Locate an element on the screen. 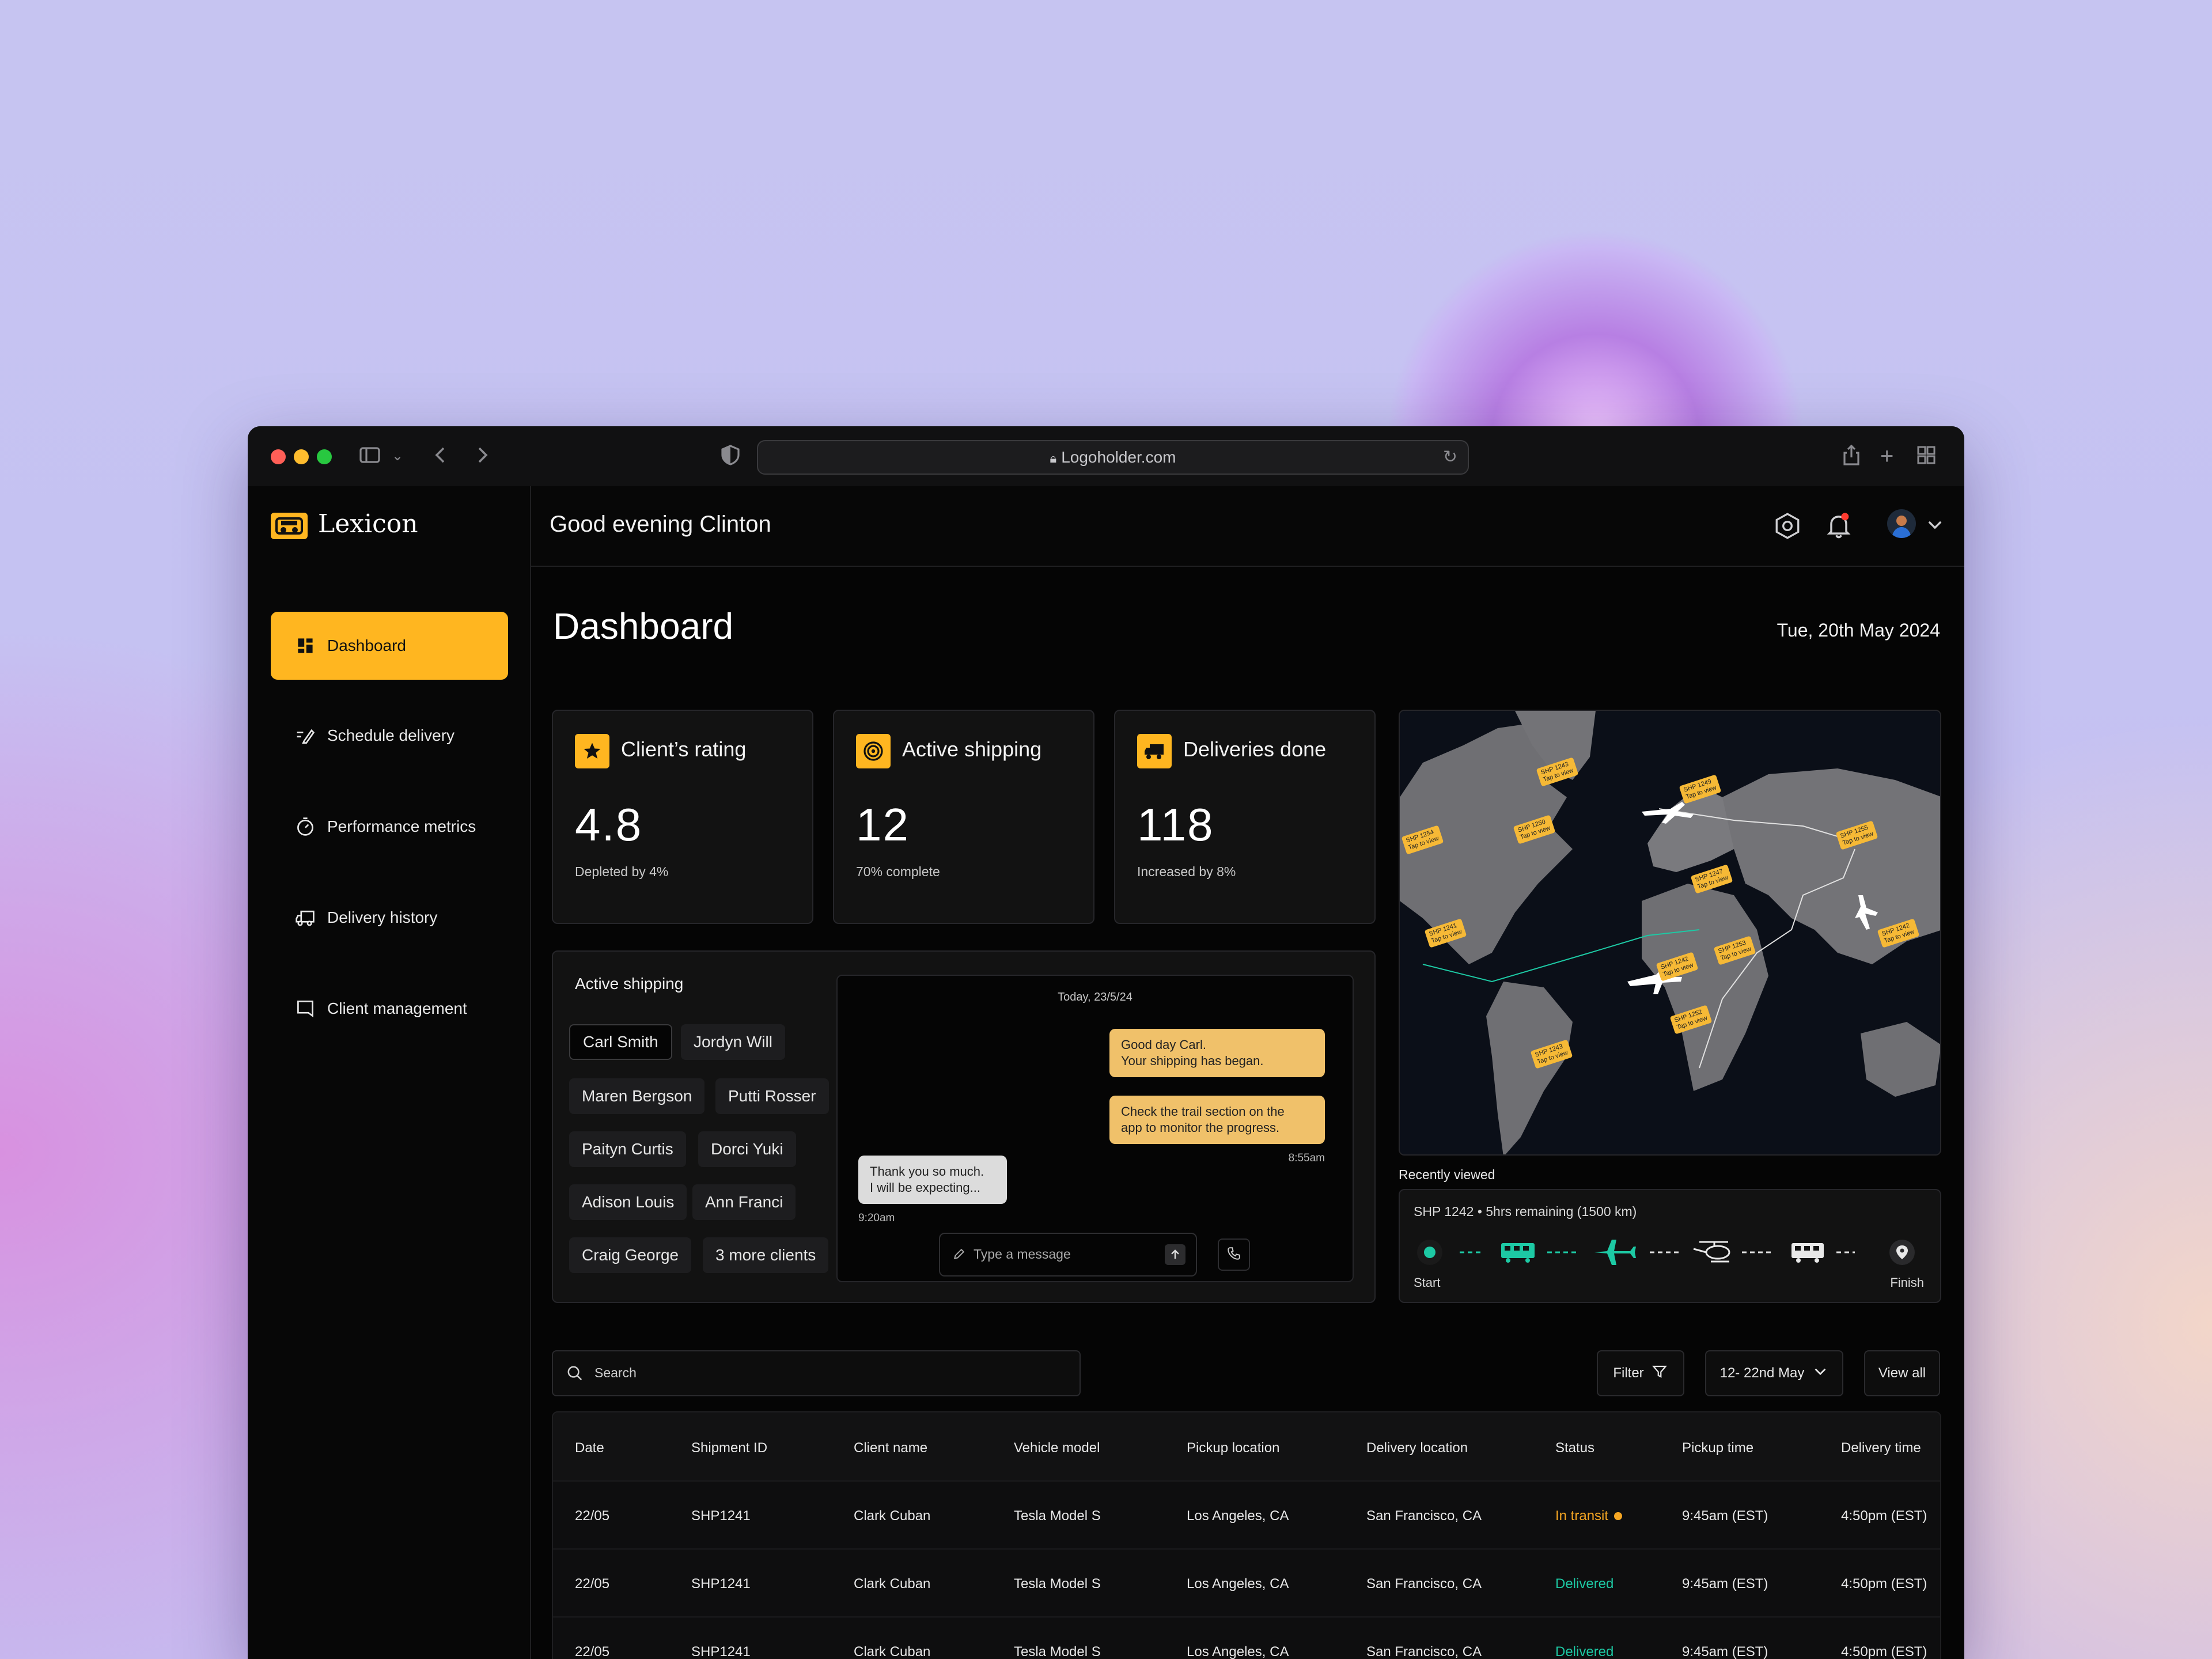 The width and height of the screenshot is (2212, 1659). client-chip: Adison Louis is located at coordinates (628, 1202).